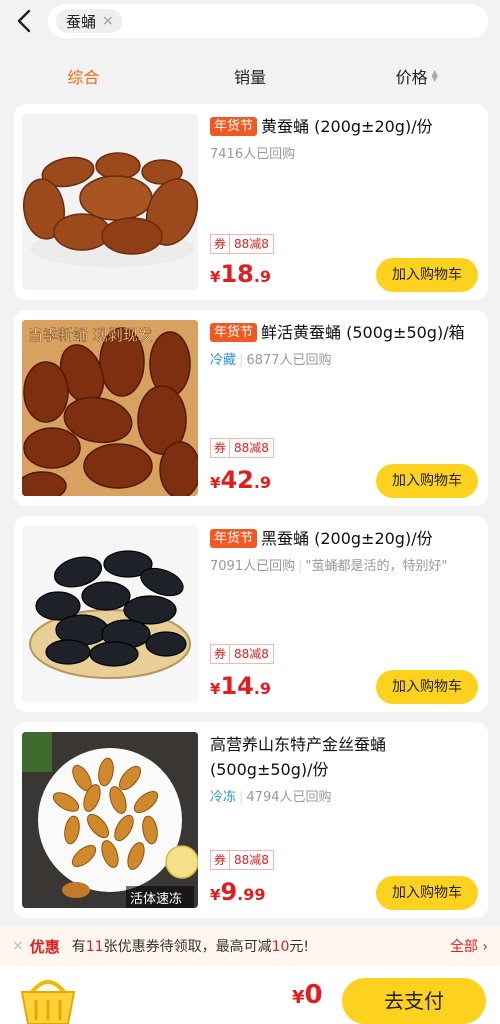 This screenshot has height=1024, width=500. I want to click on product-image: 当季新蛹 现剥现发, so click(110, 408).